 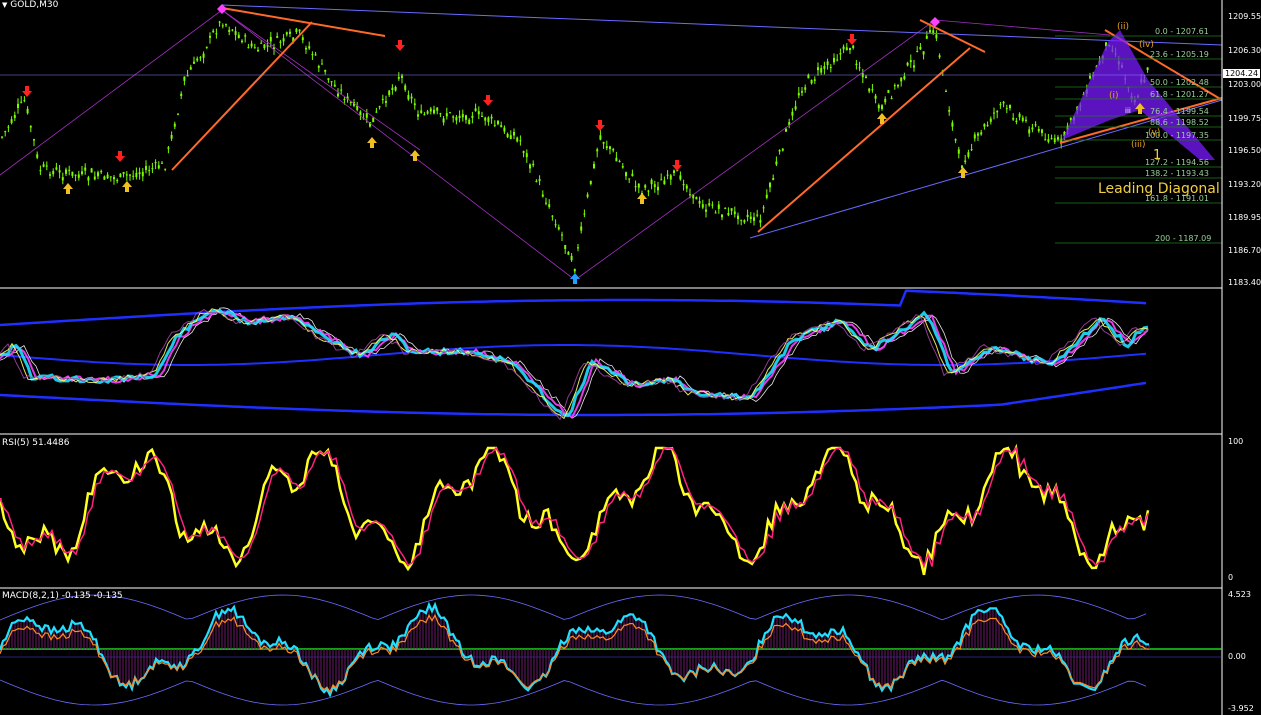 I want to click on wave-label-v: (v), so click(x=1154, y=133).